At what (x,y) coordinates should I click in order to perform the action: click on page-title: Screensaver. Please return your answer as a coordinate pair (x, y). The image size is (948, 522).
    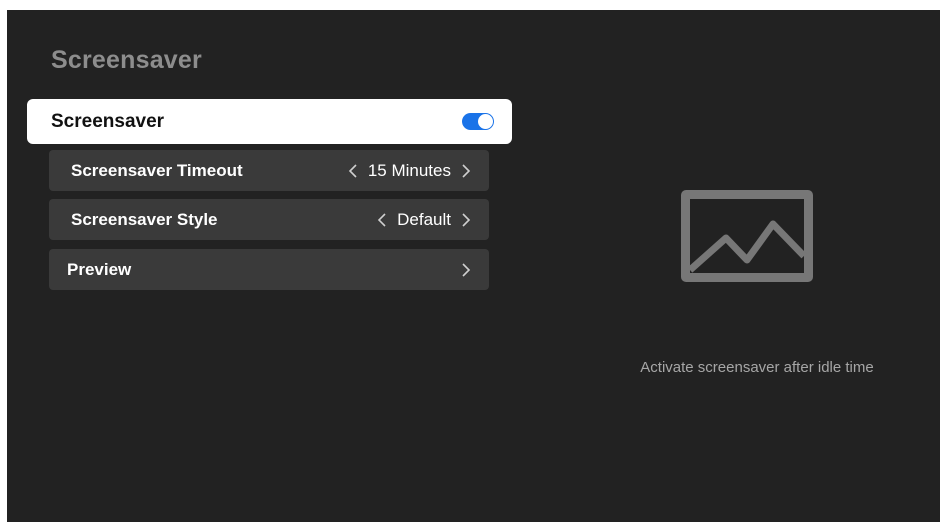
    Looking at the image, I should click on (126, 60).